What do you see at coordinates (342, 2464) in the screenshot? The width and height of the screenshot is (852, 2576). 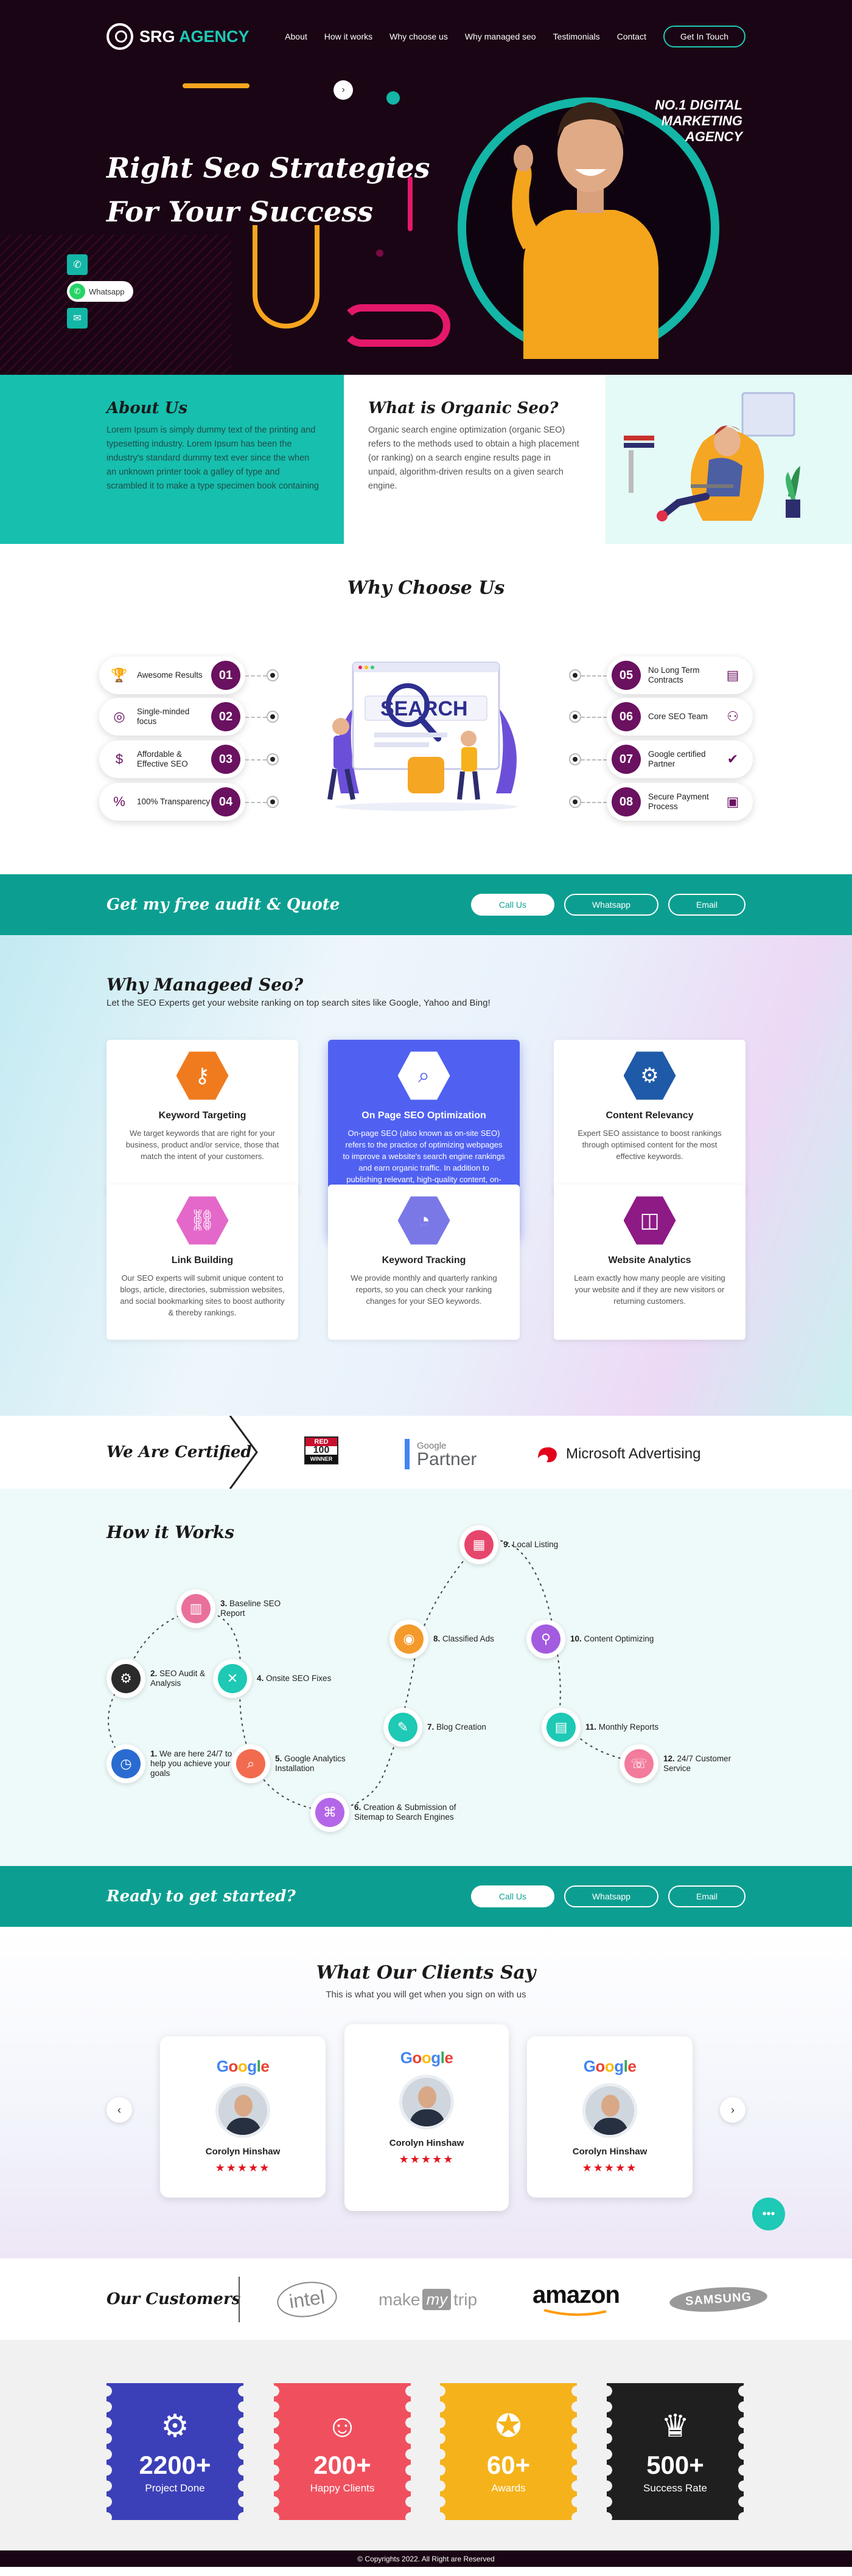 I see `stat-value: 200+` at bounding box center [342, 2464].